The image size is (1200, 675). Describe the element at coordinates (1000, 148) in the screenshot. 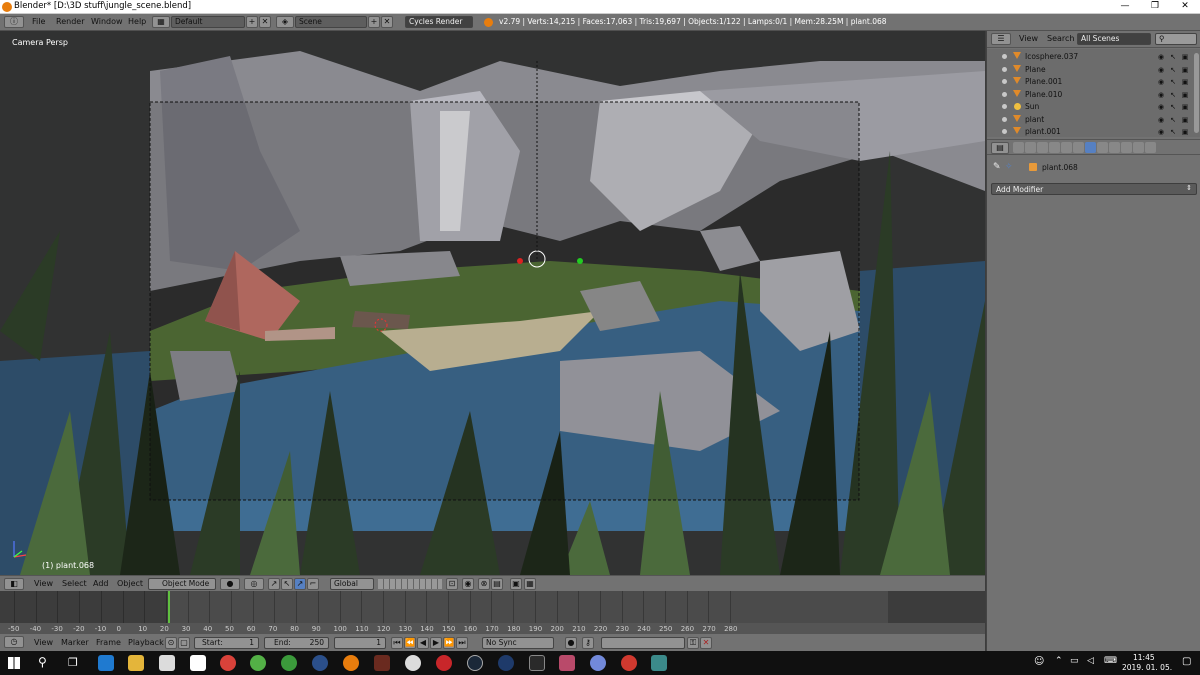

I see `properties-editor-icon: ▤` at that location.